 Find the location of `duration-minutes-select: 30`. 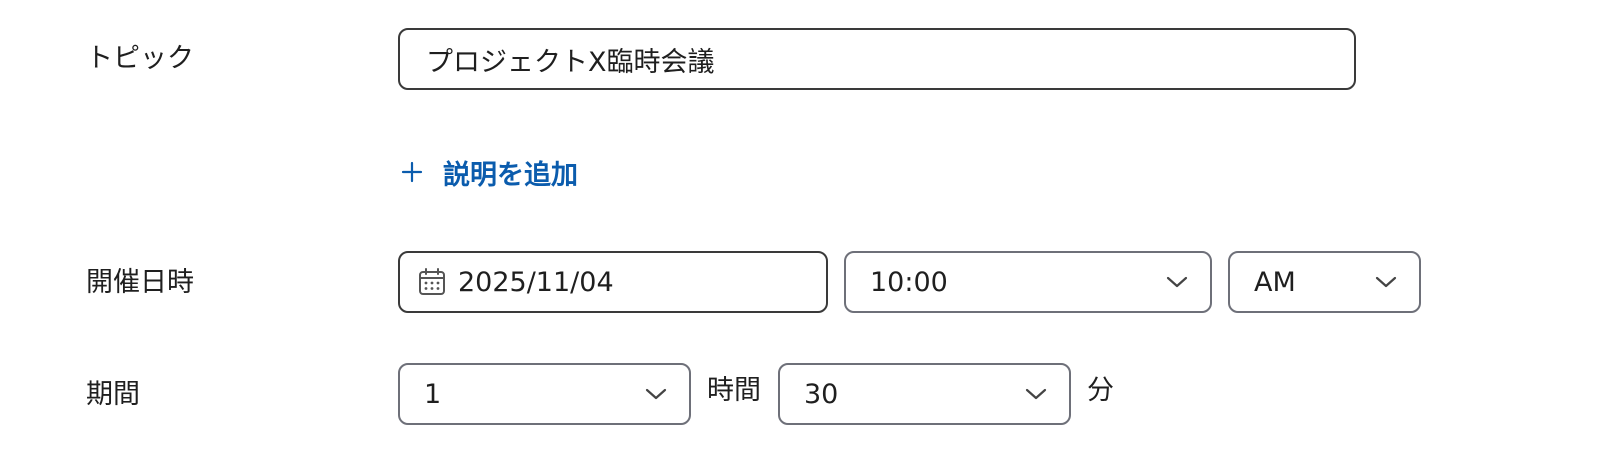

duration-minutes-select: 30 is located at coordinates (924, 394).